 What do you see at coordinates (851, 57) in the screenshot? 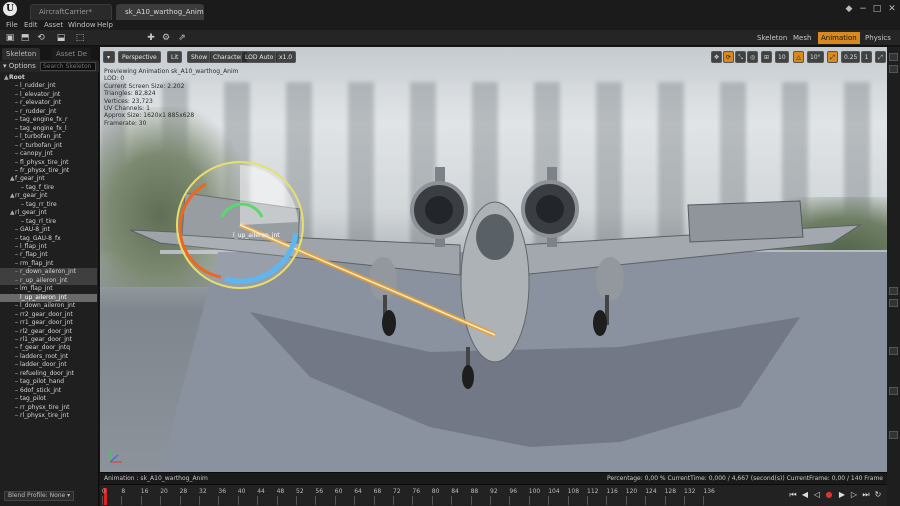
I see `scale-snap-button: 0.25` at bounding box center [851, 57].